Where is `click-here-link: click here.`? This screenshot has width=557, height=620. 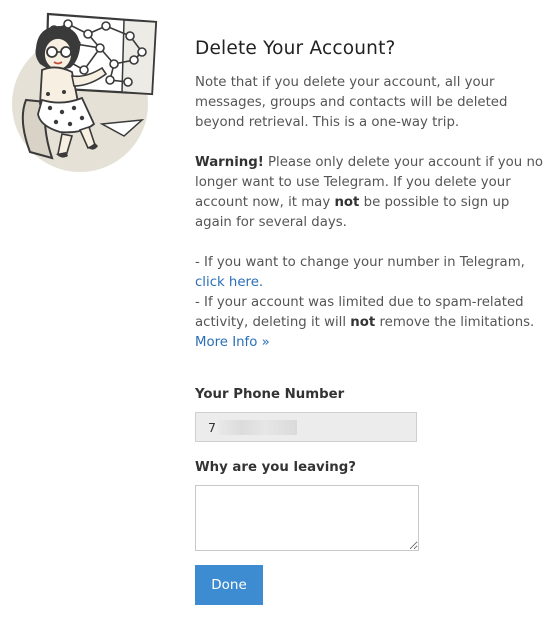
click-here-link: click here. is located at coordinates (229, 282).